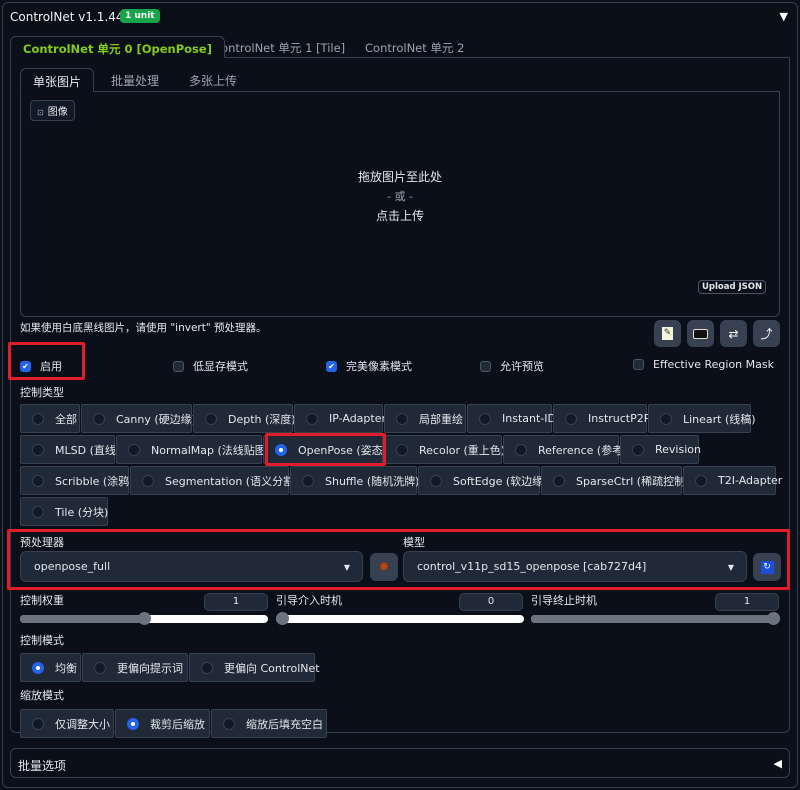 This screenshot has width=800, height=790. Describe the element at coordinates (70, 449) in the screenshot. I see `control-type-option: MLSD (直线)` at that location.